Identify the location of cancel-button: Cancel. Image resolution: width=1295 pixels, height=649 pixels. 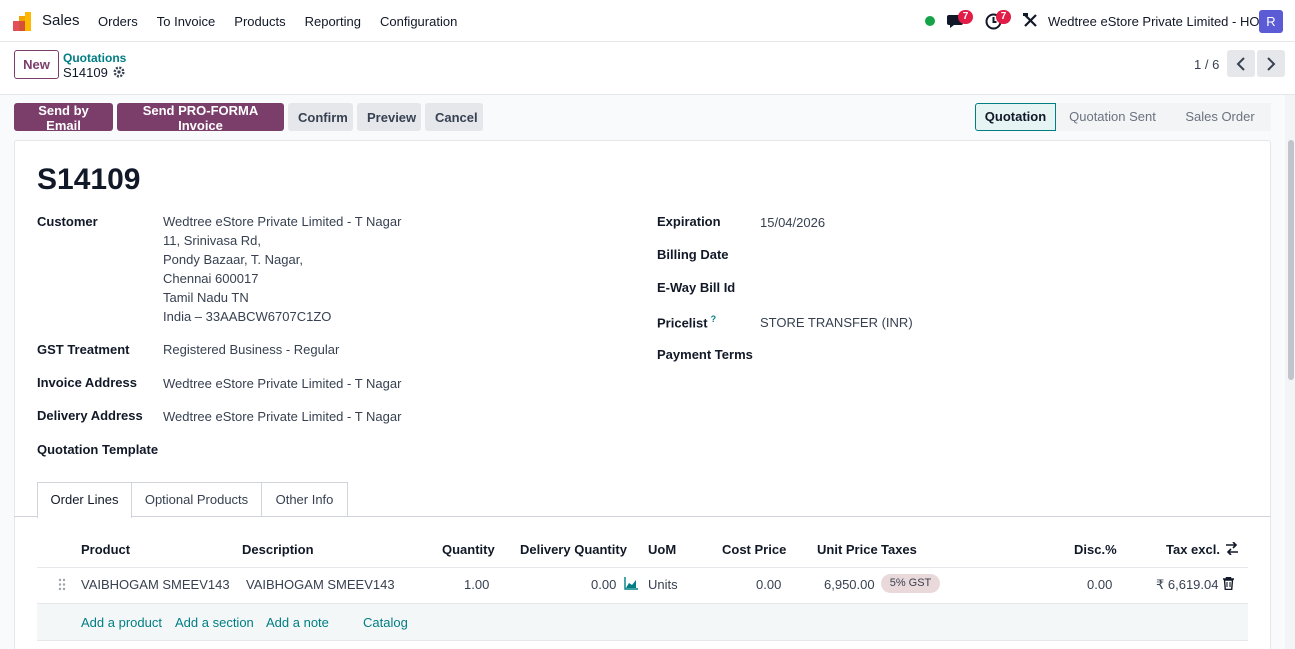
(454, 117).